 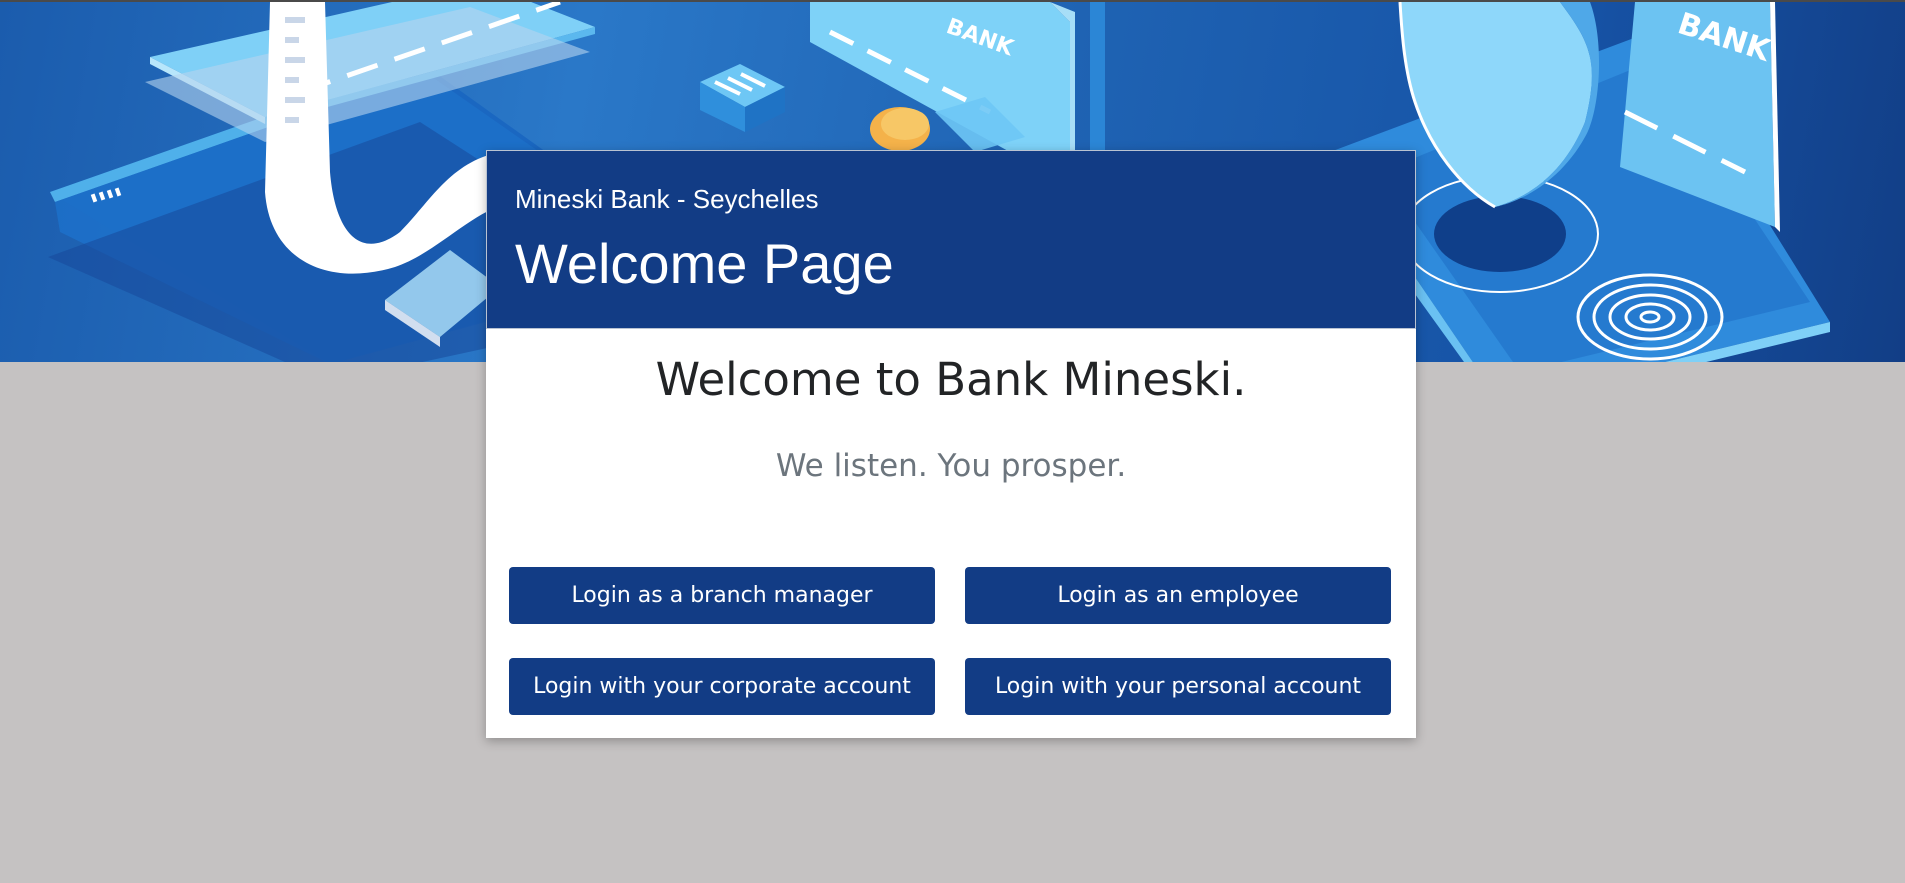 What do you see at coordinates (1178, 686) in the screenshot?
I see `login-personal-account-button: Login with your personal account` at bounding box center [1178, 686].